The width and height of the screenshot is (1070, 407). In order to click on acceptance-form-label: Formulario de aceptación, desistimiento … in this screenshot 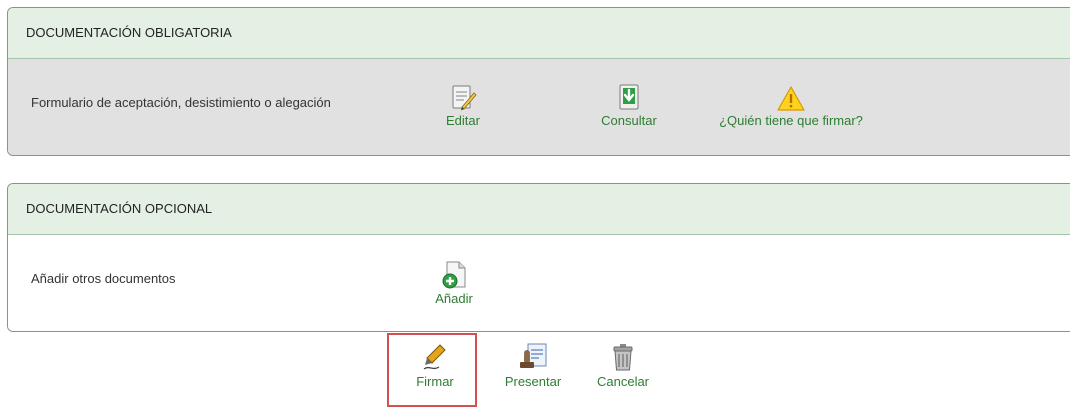, I will do `click(181, 102)`.